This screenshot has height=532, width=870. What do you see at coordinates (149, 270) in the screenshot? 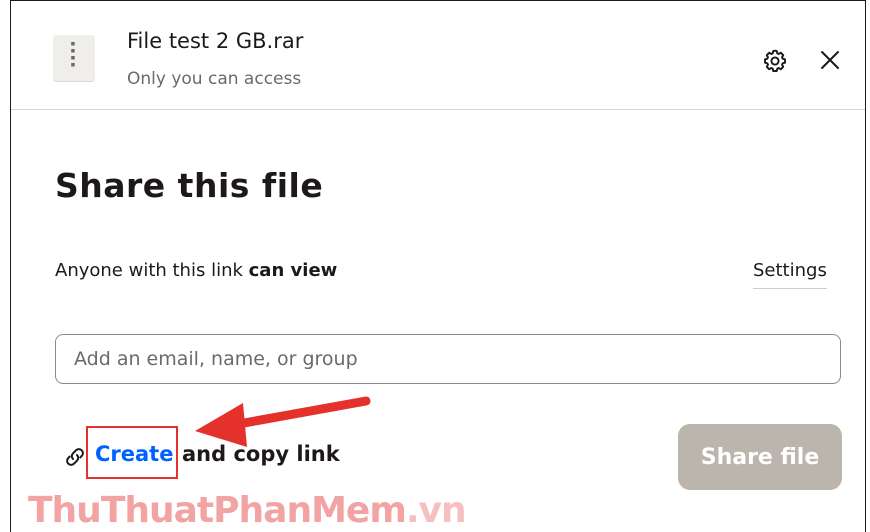
I see `permission-prefix: Anyone with this link` at bounding box center [149, 270].